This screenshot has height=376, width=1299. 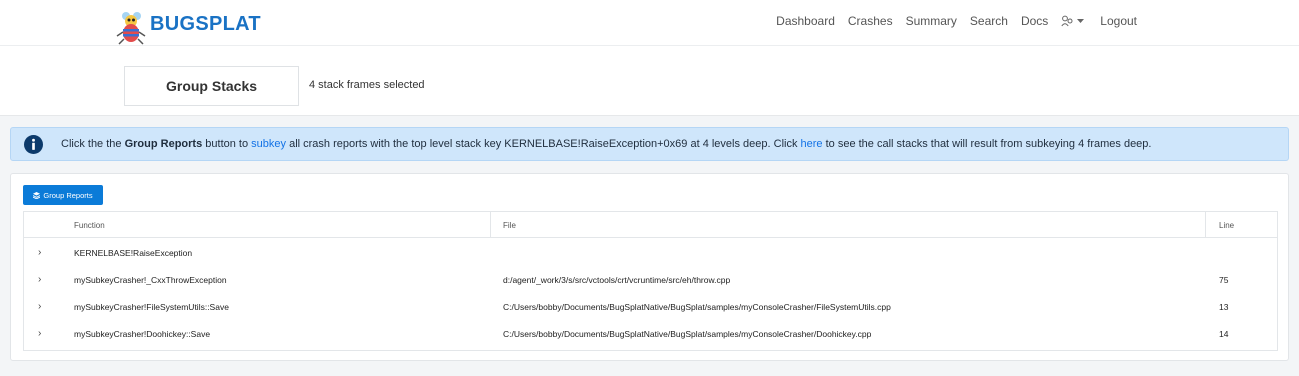 I want to click on line-cell: 14, so click(x=1224, y=333).